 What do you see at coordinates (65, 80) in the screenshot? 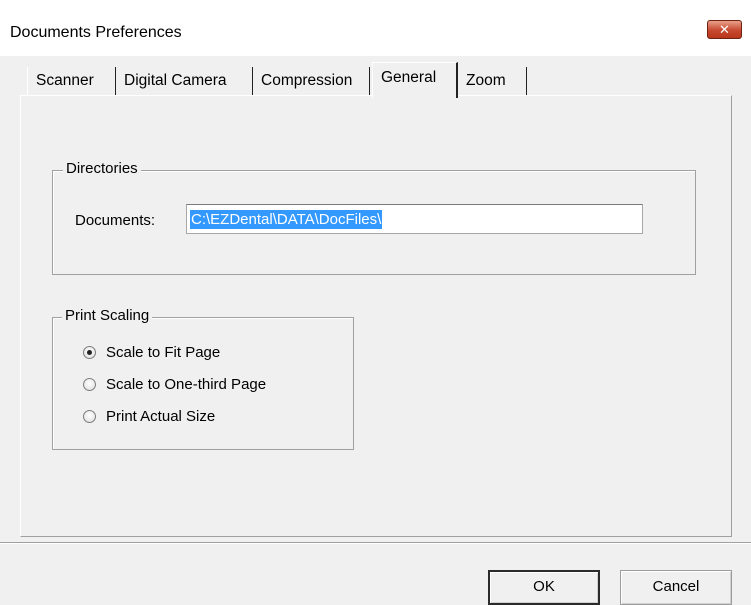
I see `tab-label: Scanner` at bounding box center [65, 80].